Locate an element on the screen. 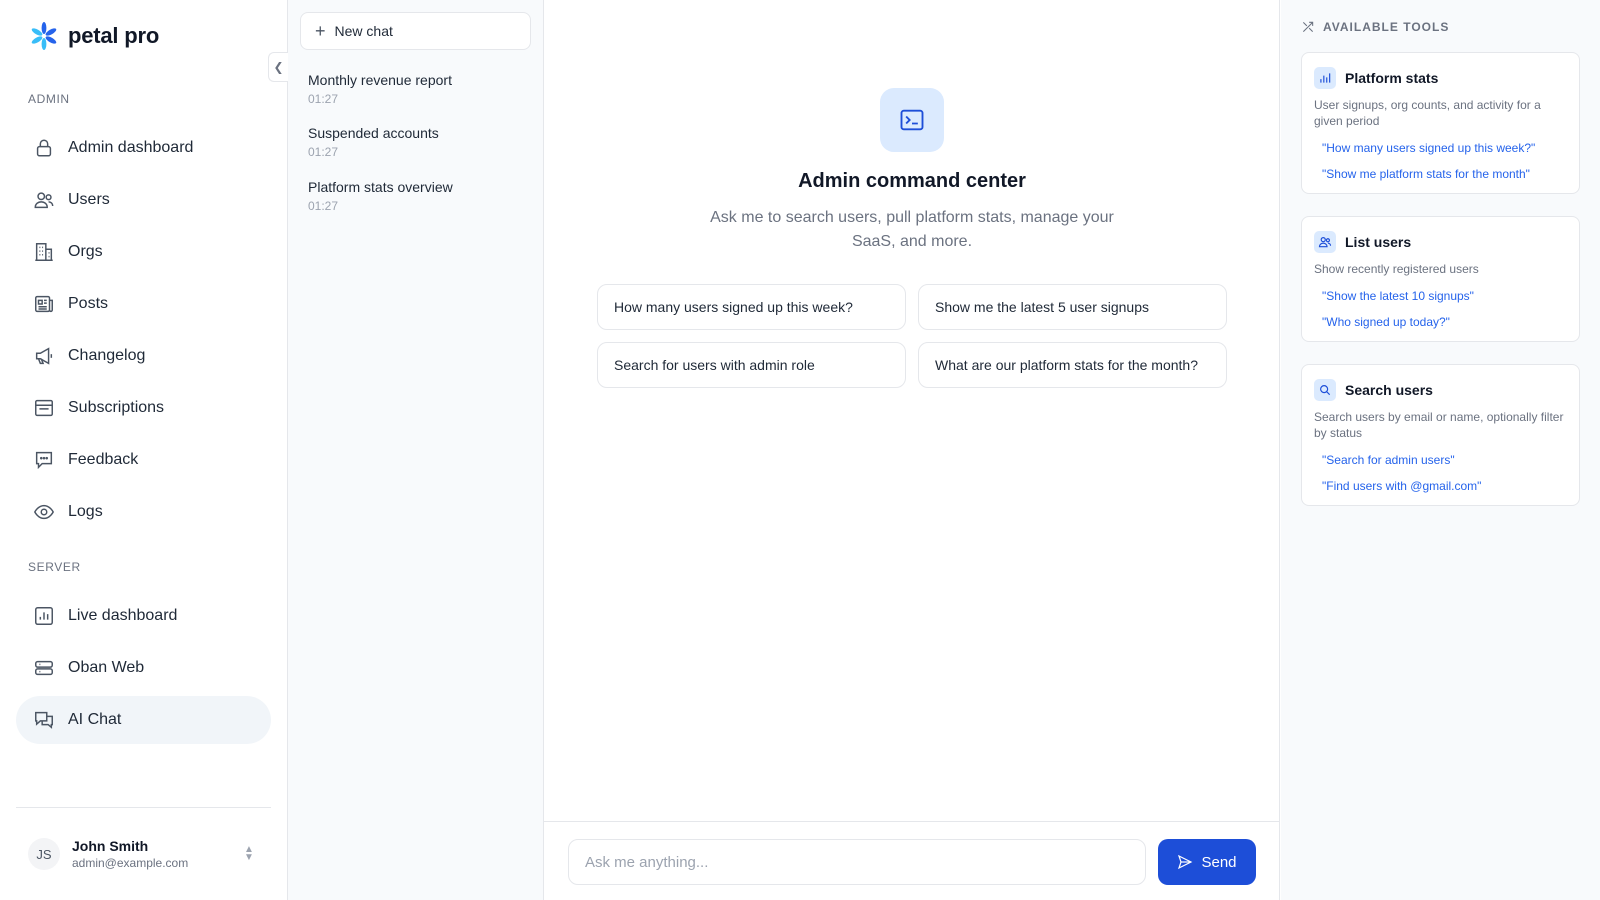  sidebar-item-label: Changelog is located at coordinates (107, 355).